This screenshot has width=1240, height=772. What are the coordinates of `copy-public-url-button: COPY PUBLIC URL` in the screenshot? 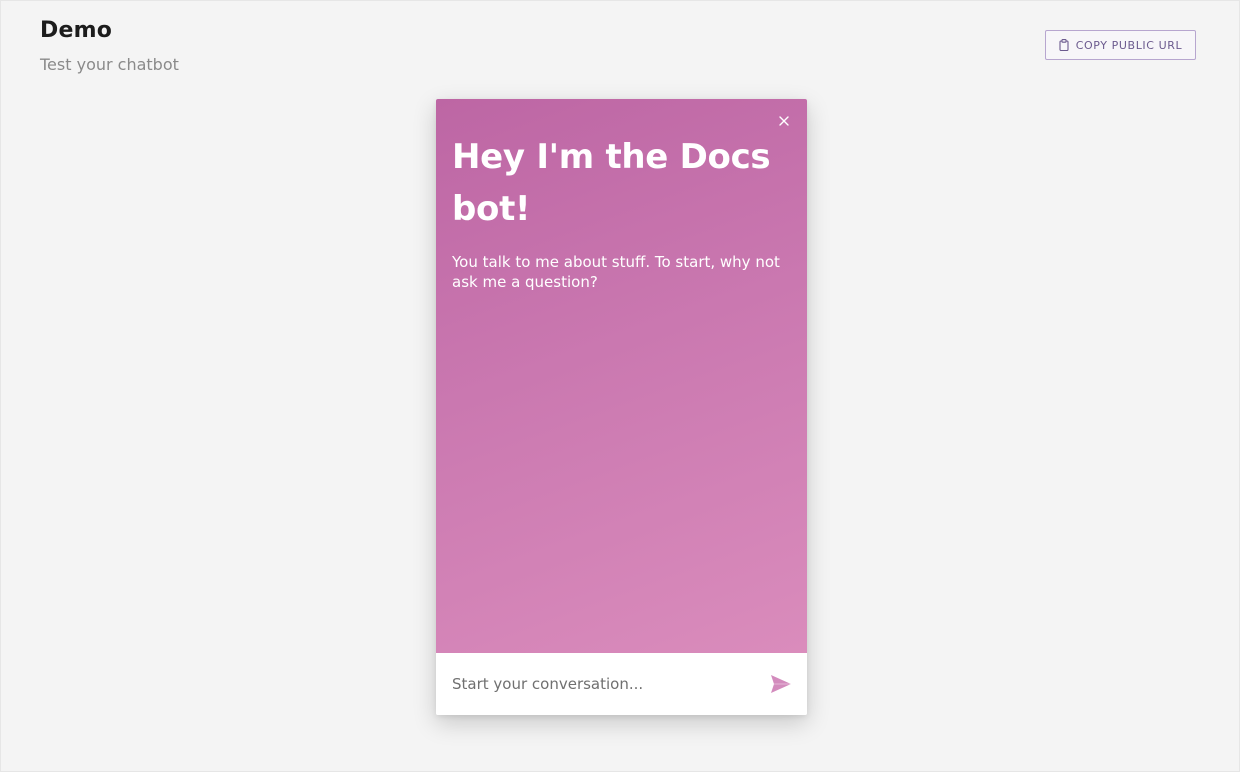 It's located at (1120, 45).